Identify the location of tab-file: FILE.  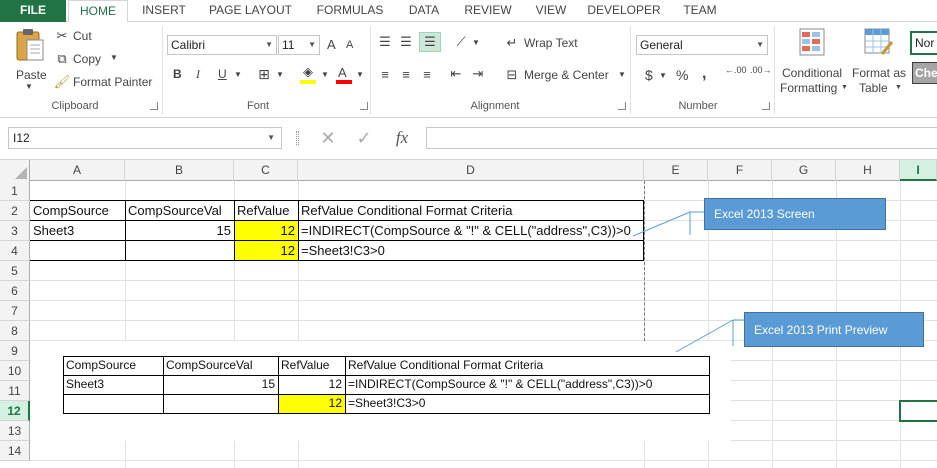
(33, 11).